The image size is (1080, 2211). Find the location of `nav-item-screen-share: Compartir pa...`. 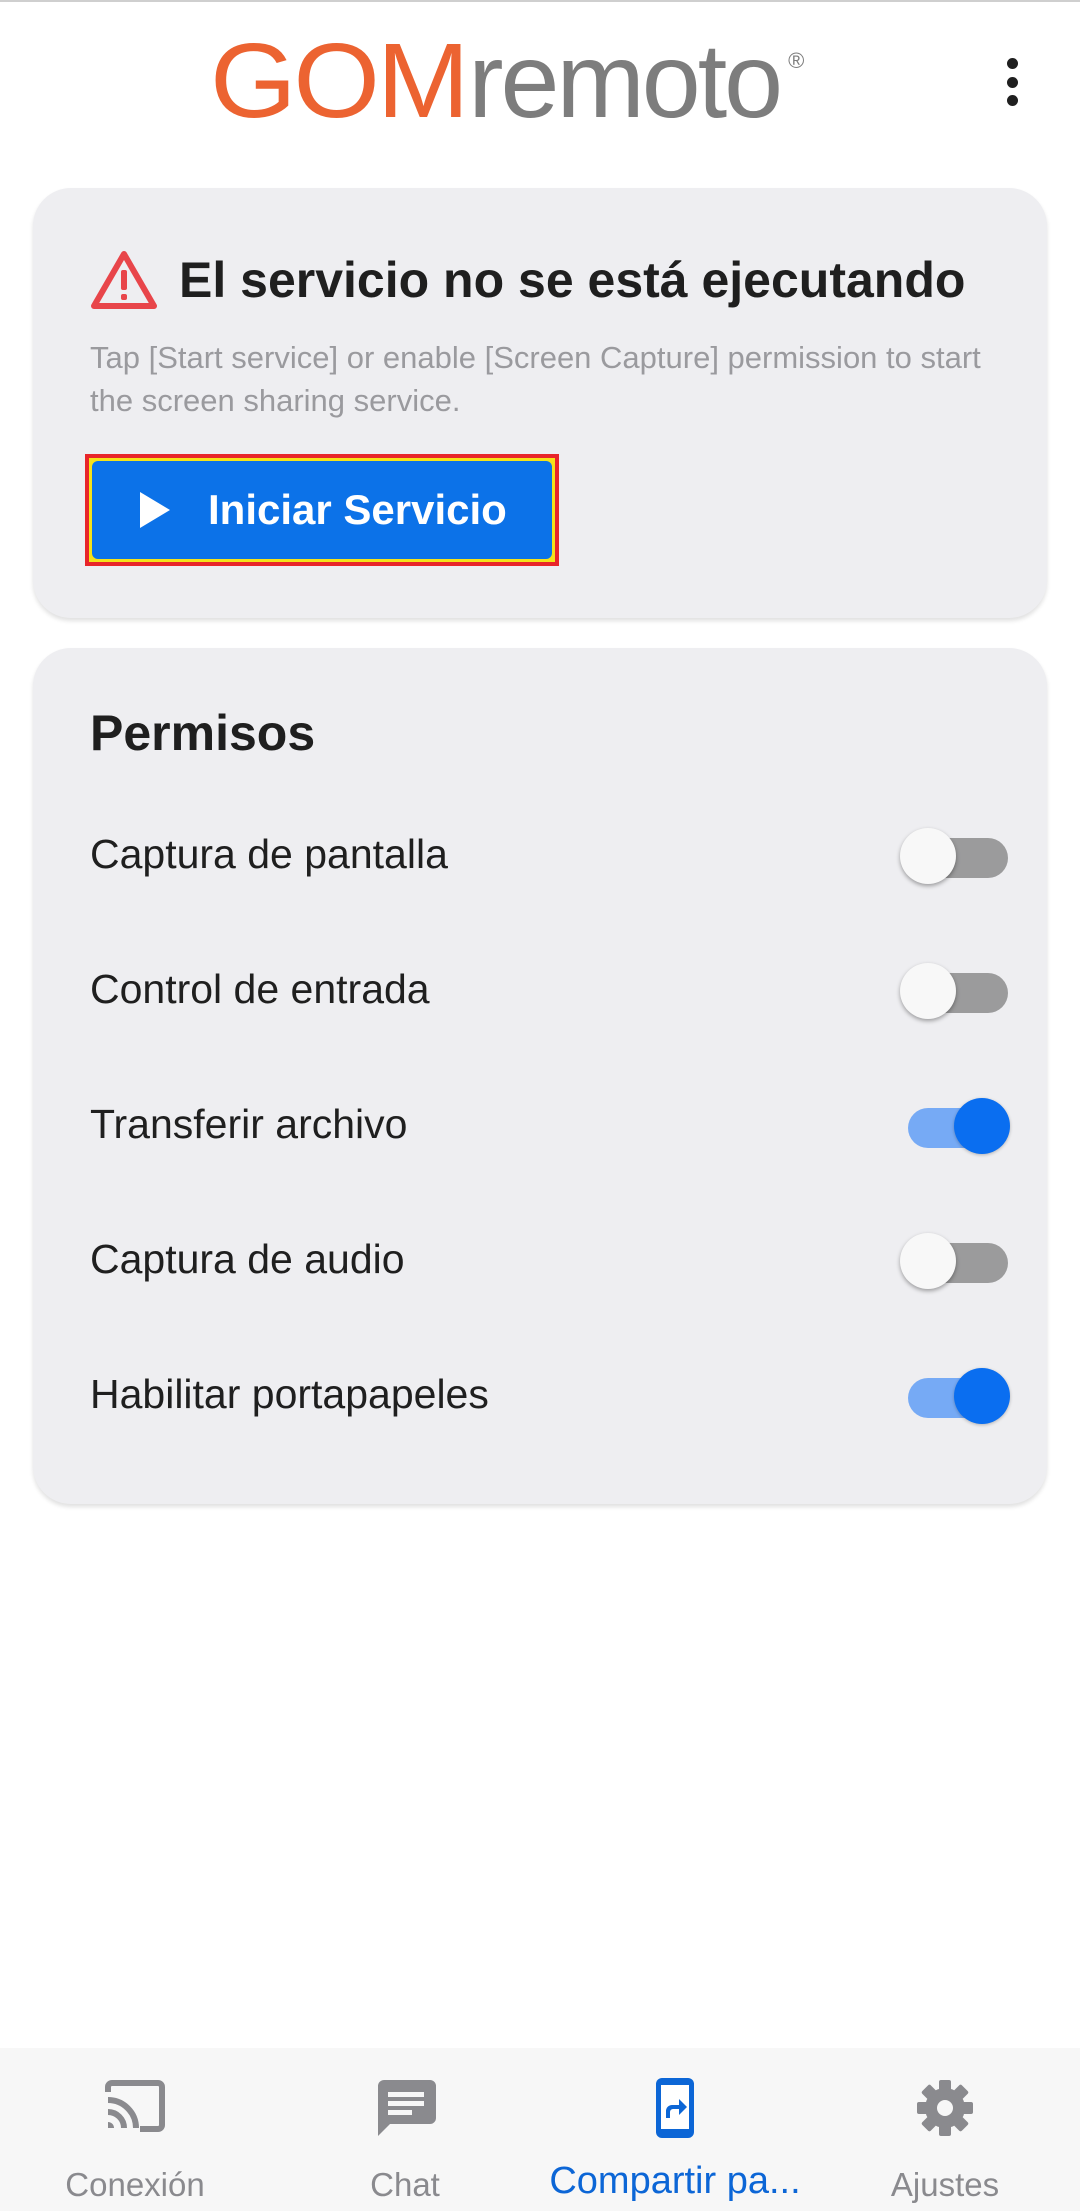

nav-item-screen-share: Compartir pa... is located at coordinates (675, 2129).